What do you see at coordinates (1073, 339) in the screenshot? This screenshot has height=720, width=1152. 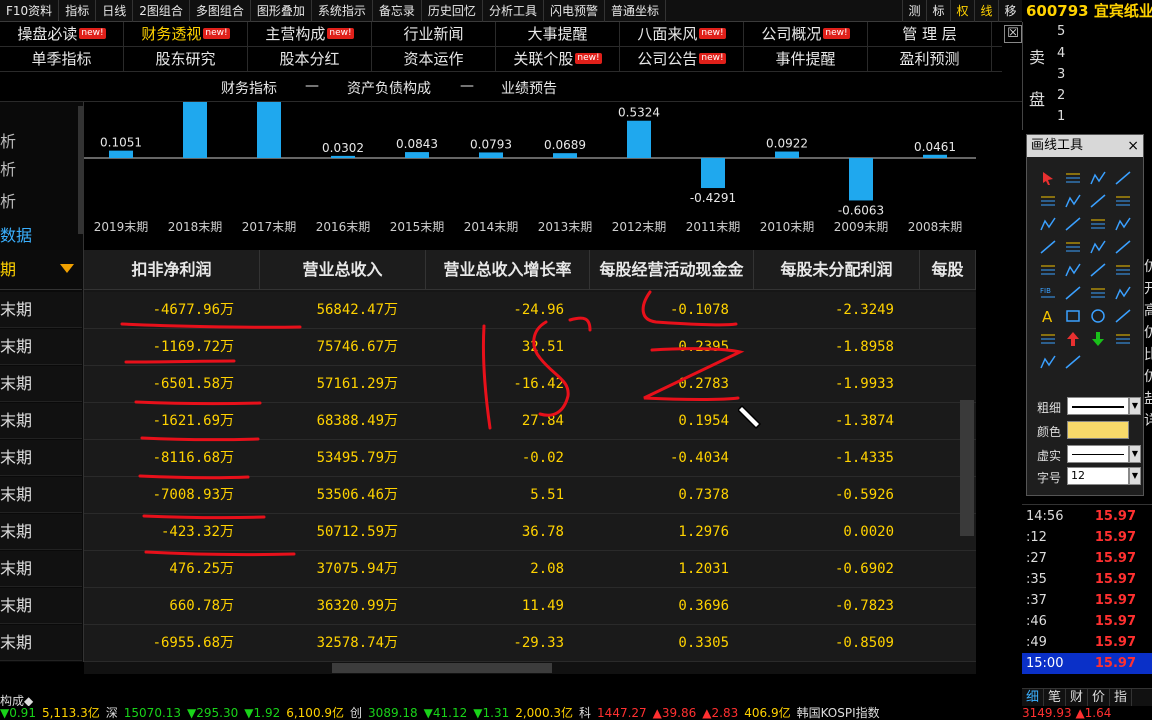 I see `up-arrow-icon` at bounding box center [1073, 339].